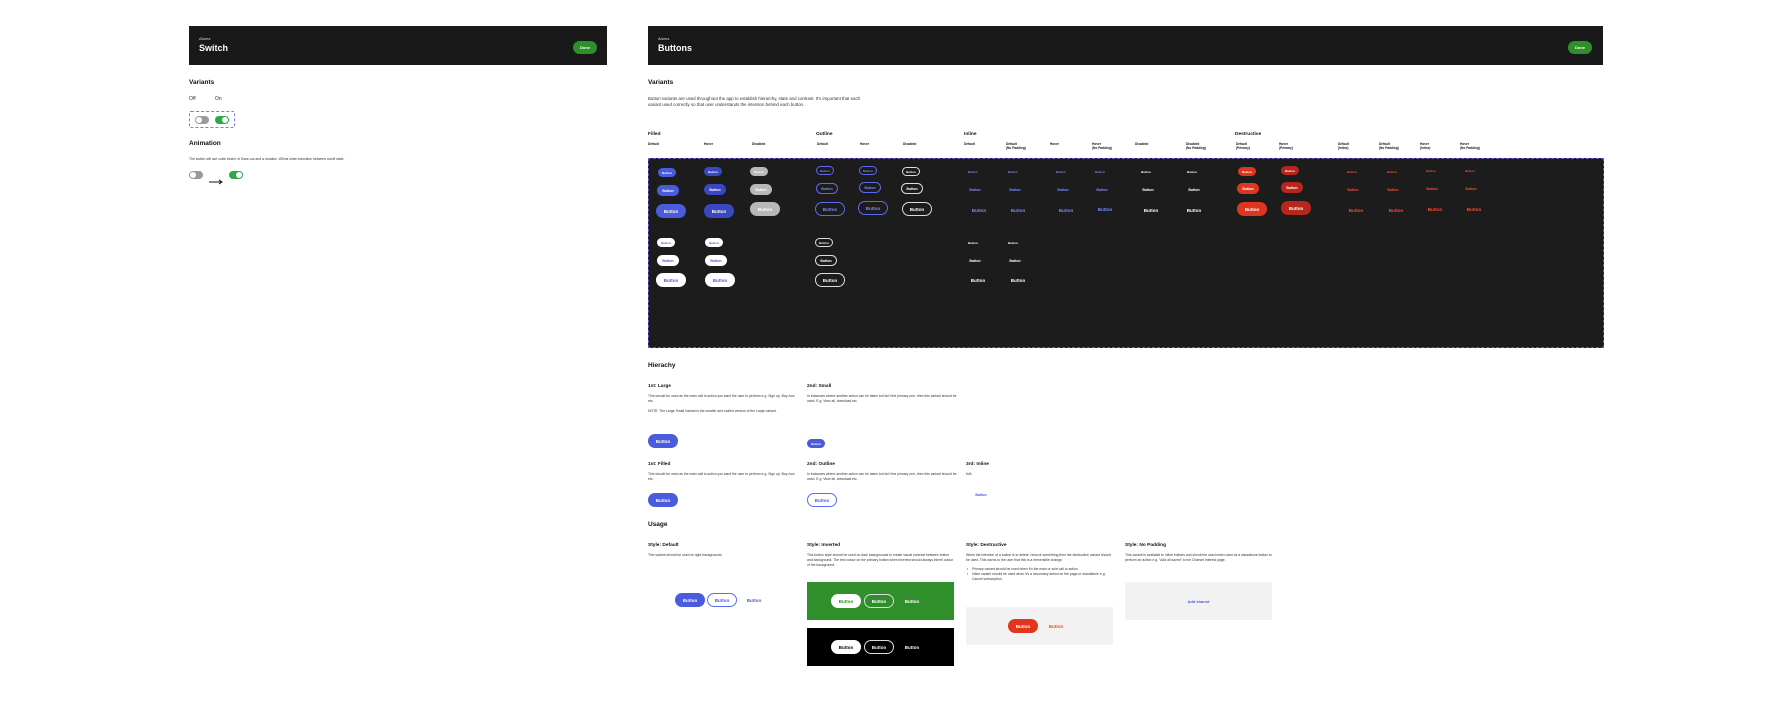  I want to click on button-inline-hover-np-md: Button, so click(1102, 189).